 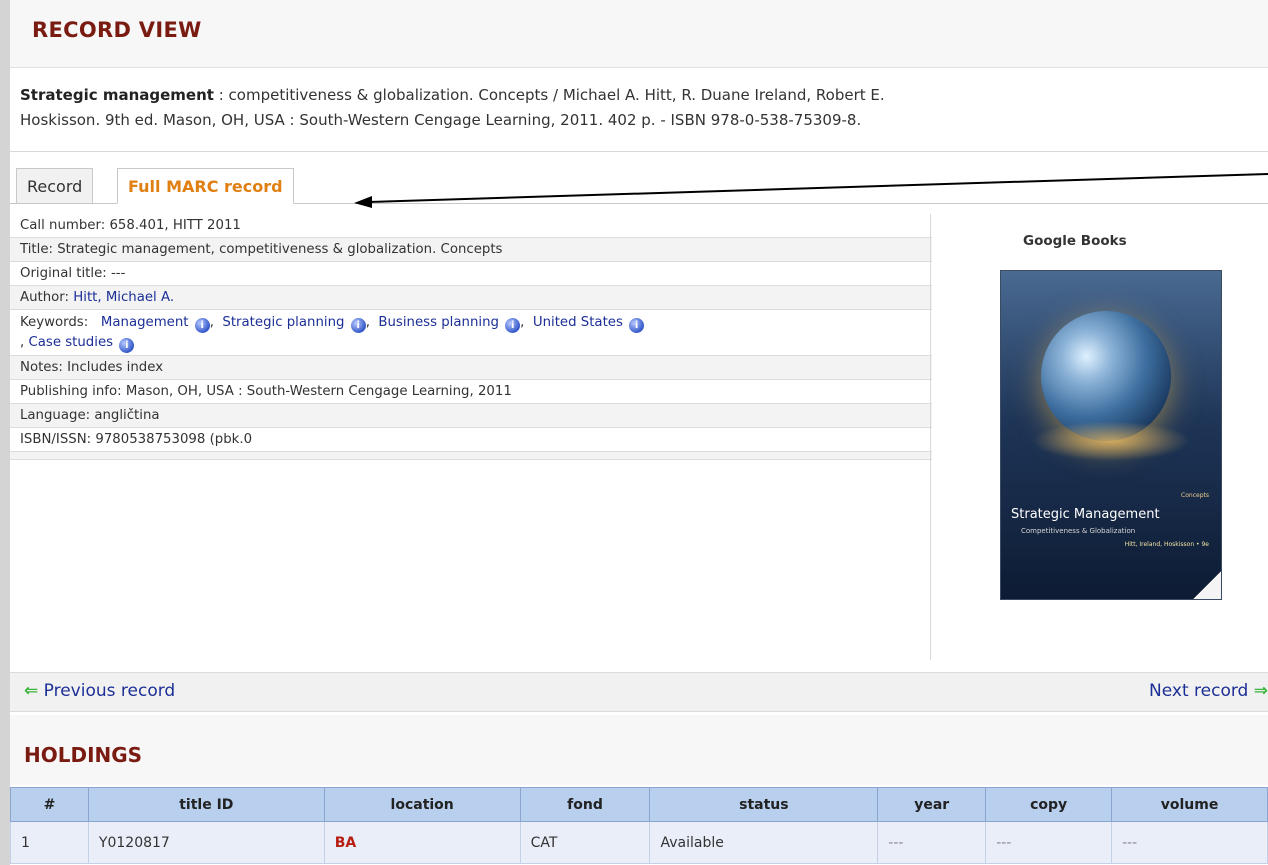 I want to click on cell-copy: ---, so click(x=1049, y=842).